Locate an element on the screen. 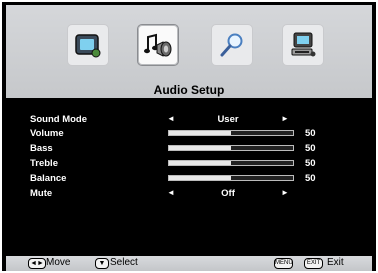 The width and height of the screenshot is (378, 273). move-label: Move is located at coordinates (58, 262).